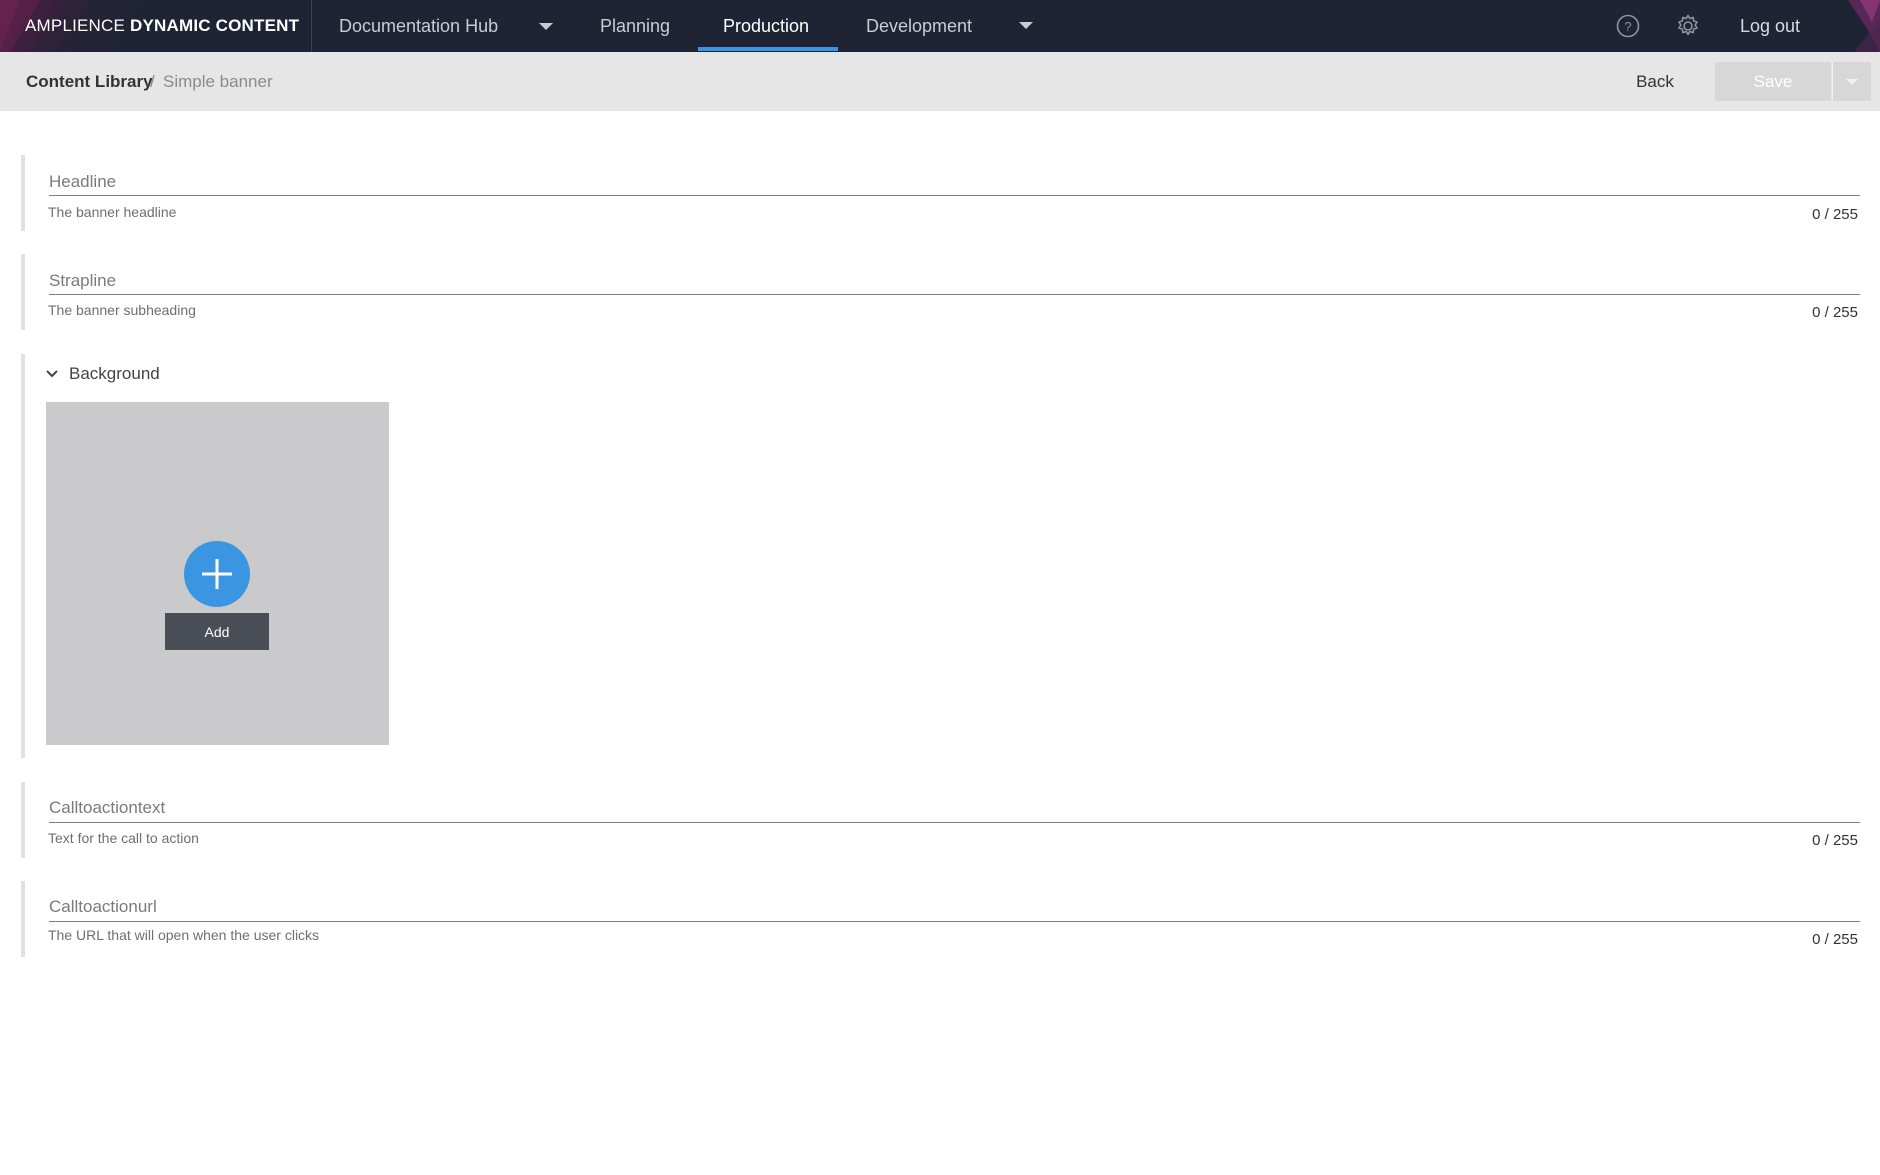 Image resolution: width=1880 pixels, height=1175 pixels. I want to click on headline-underline, so click(954, 195).